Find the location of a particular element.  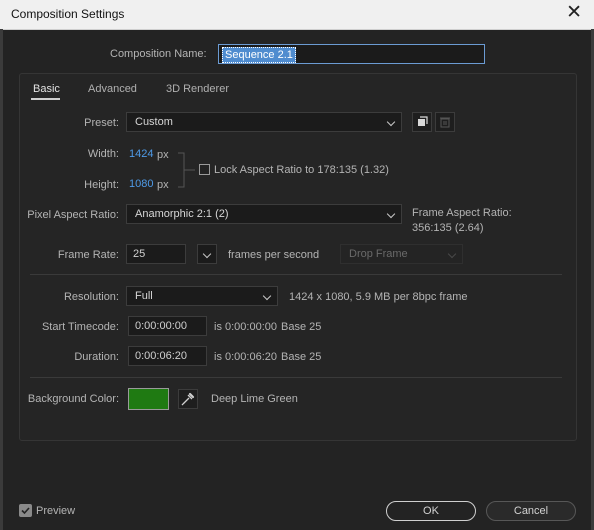

tab-basic: Basic is located at coordinates (46, 89).